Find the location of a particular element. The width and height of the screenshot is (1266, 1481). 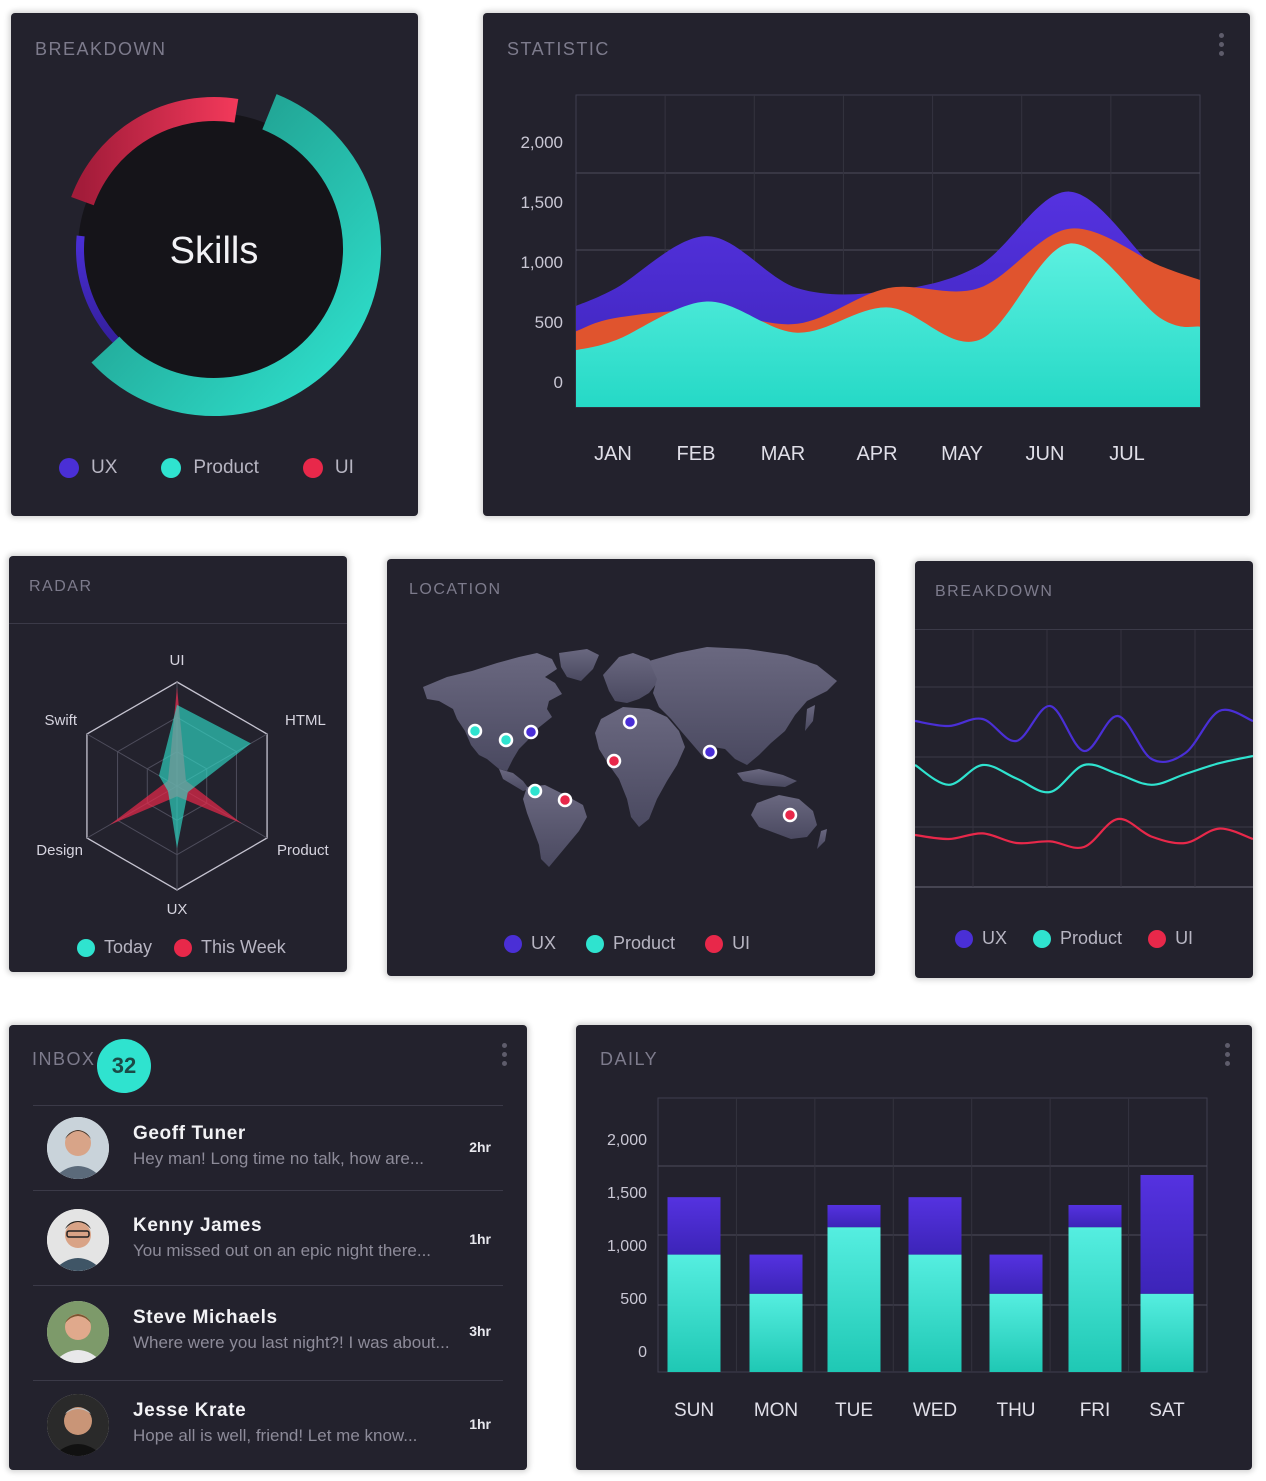

radar-series-today is located at coordinates (204, 776).